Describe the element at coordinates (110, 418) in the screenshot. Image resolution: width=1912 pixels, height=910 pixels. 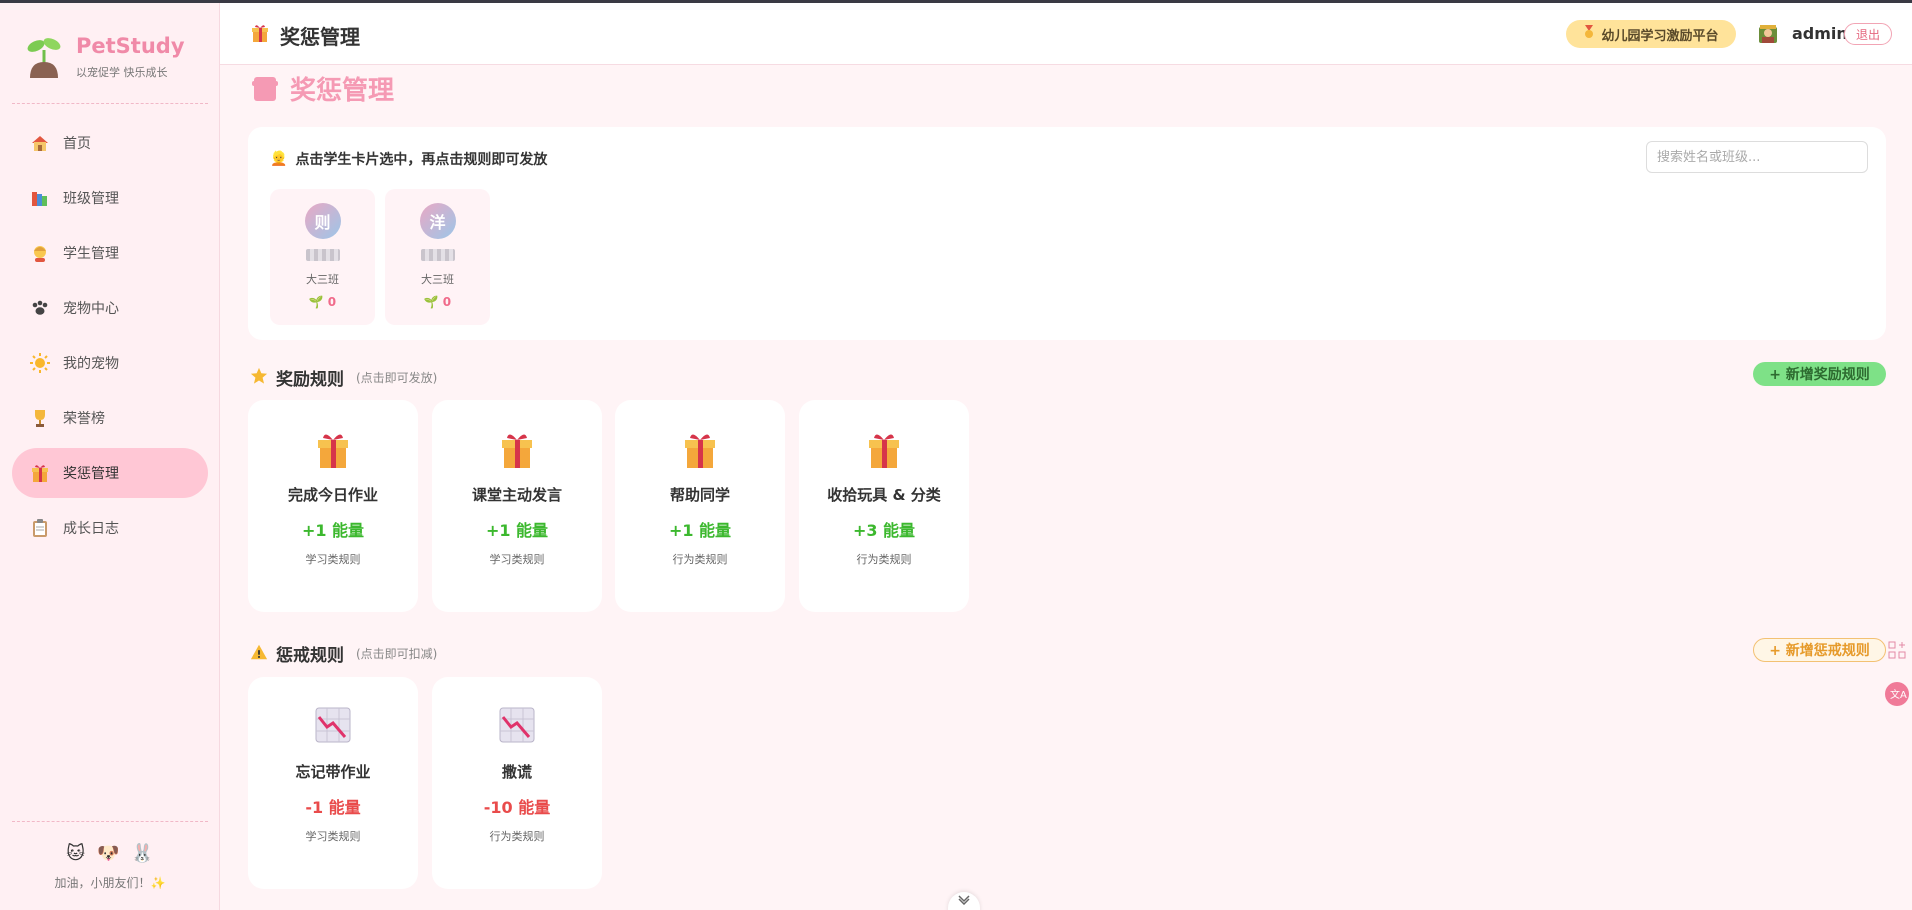
I see `sidebar-item-honor-board: 荣誉榜` at that location.